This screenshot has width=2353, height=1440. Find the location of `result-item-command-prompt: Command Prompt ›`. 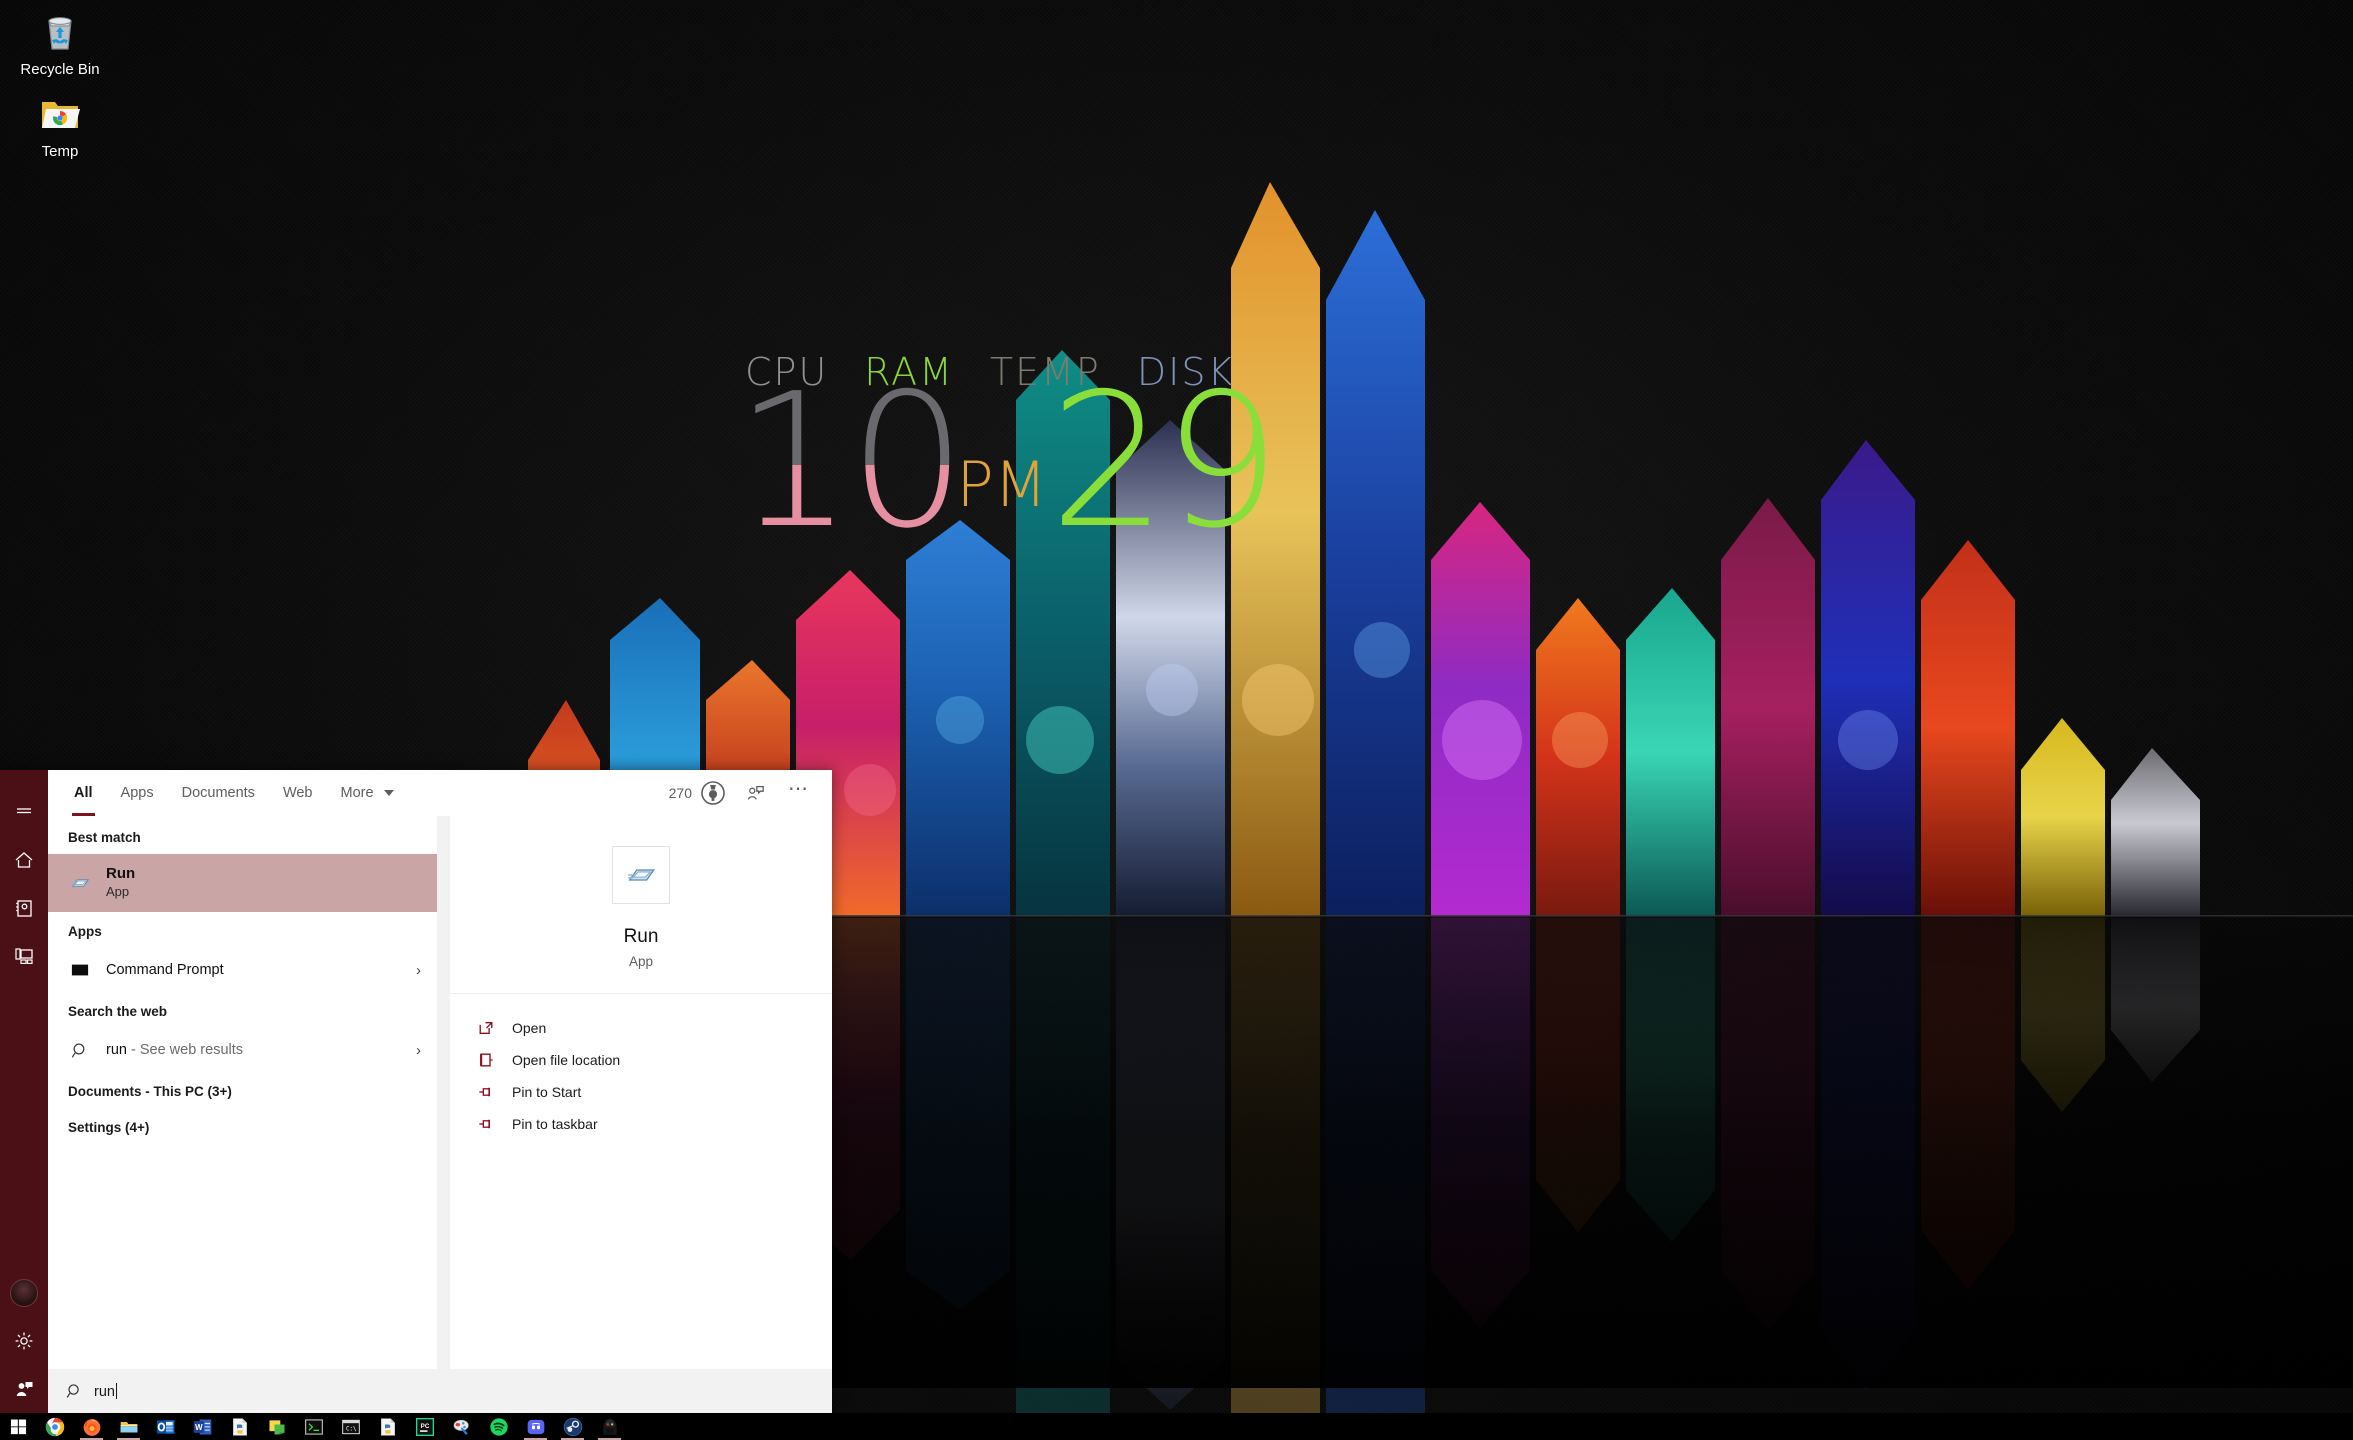

result-item-command-prompt: Command Prompt › is located at coordinates (242, 970).